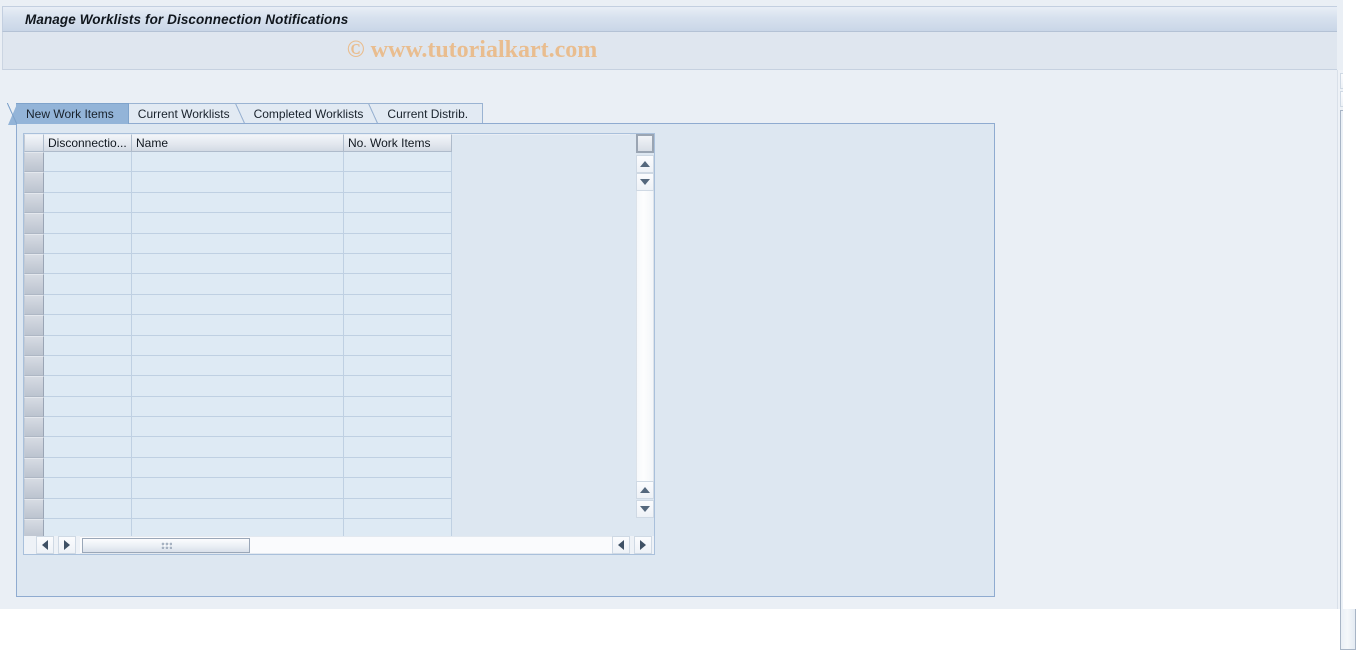  Describe the element at coordinates (34, 143) in the screenshot. I see `grid-select-all-corner` at that location.